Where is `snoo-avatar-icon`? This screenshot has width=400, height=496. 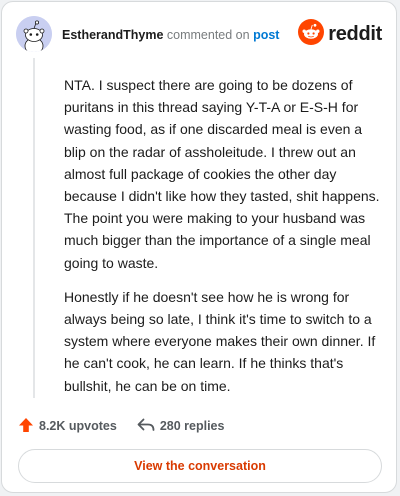
snoo-avatar-icon is located at coordinates (34, 34).